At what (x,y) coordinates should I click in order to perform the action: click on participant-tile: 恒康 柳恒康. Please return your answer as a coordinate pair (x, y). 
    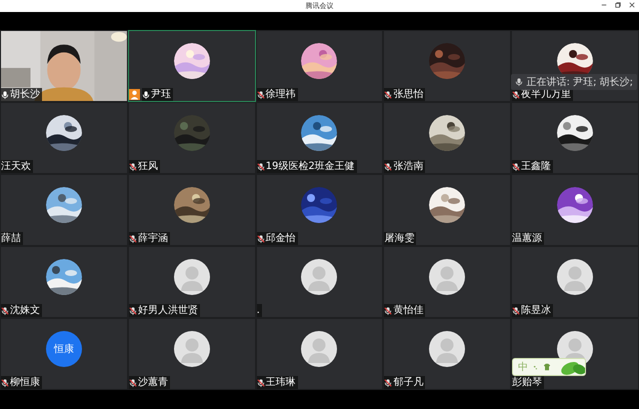
    Looking at the image, I should click on (64, 354).